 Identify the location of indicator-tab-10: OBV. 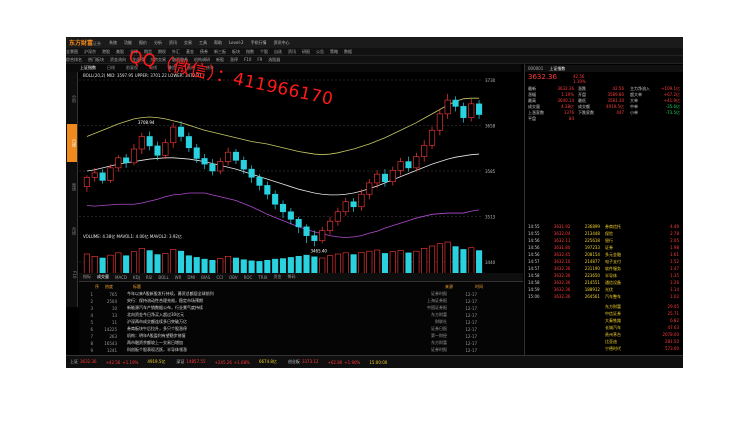
(233, 277).